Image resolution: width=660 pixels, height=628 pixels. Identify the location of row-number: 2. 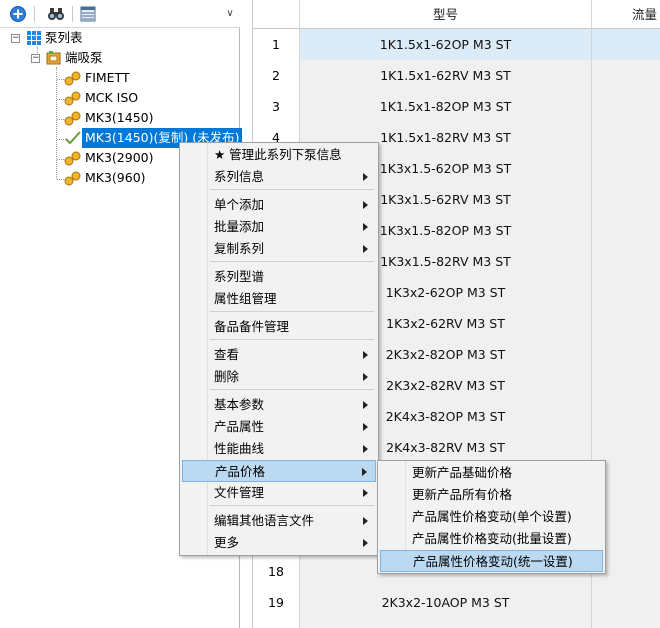
(276, 75).